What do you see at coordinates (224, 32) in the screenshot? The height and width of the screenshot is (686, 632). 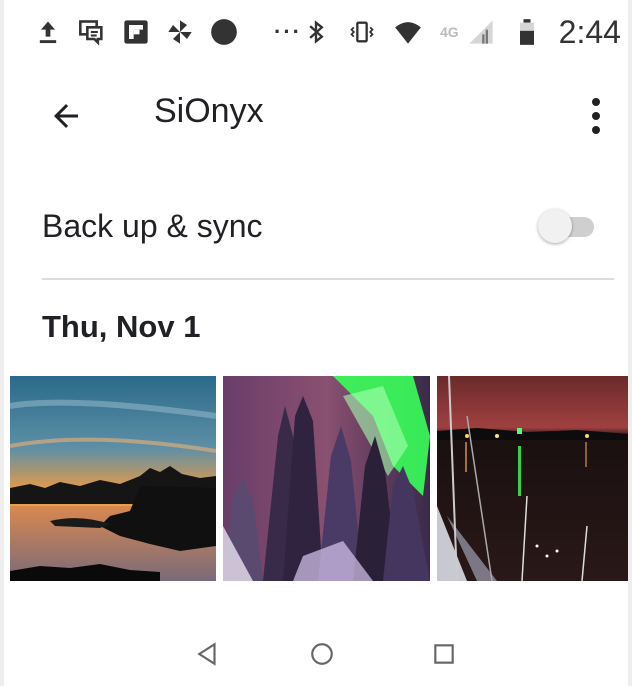 I see `record-dot-icon` at bounding box center [224, 32].